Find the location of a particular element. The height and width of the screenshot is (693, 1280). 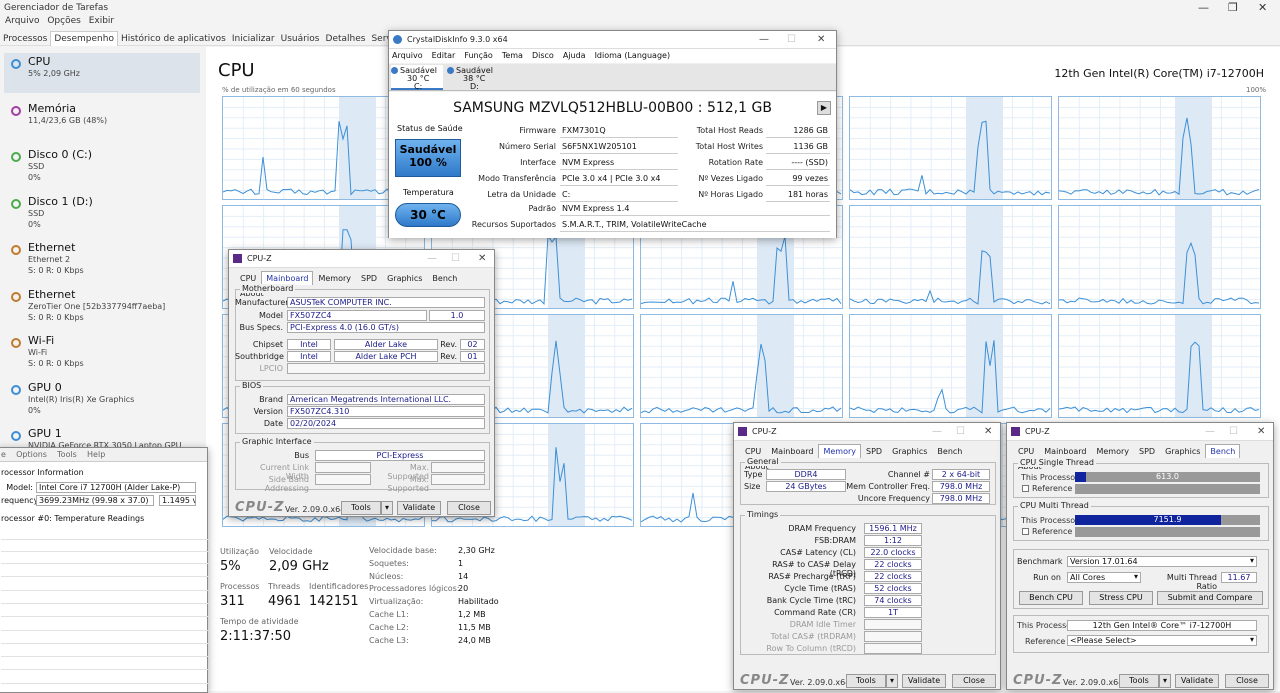

crystal-menu-item: Tema is located at coordinates (512, 55).